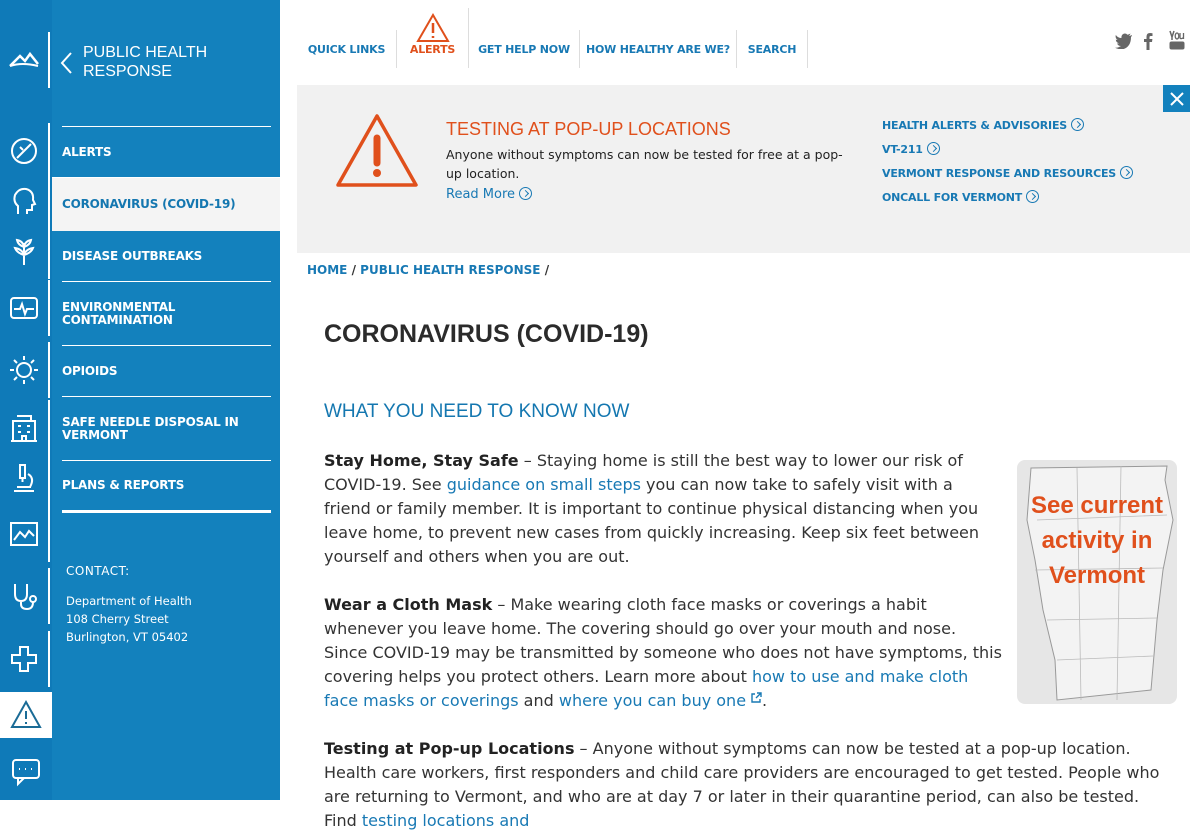 The width and height of the screenshot is (1200, 833). What do you see at coordinates (166, 370) in the screenshot?
I see `sidebar-item-opioids: OPIOIDS` at bounding box center [166, 370].